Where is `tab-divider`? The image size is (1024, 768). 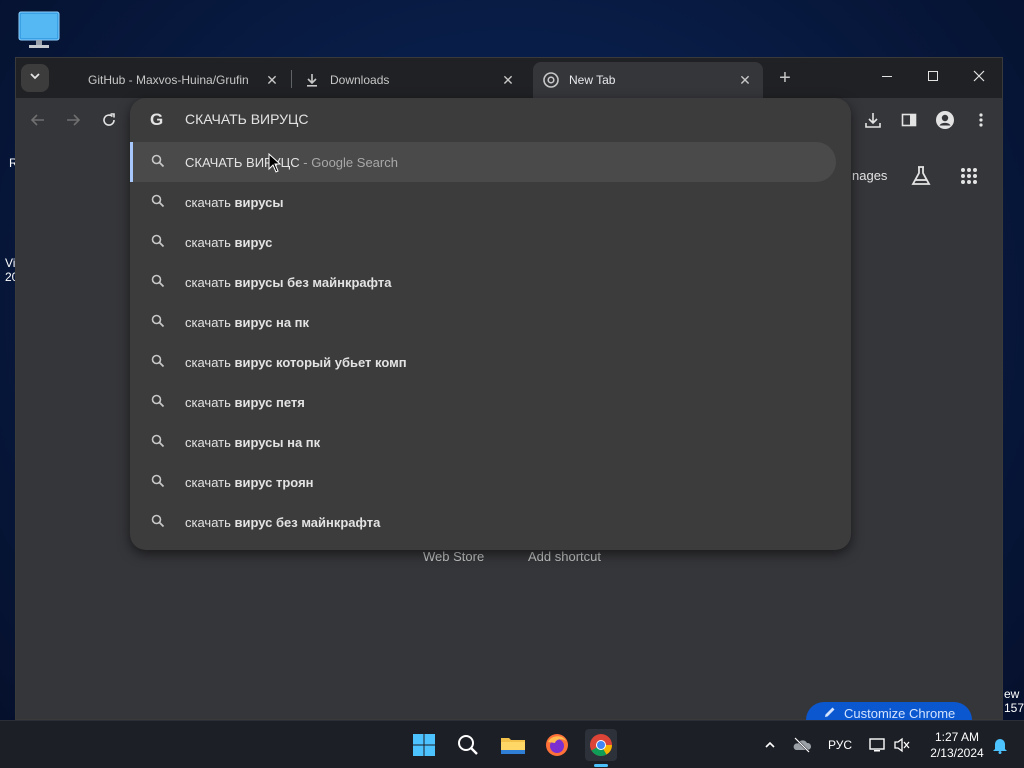
tab-divider is located at coordinates (291, 79).